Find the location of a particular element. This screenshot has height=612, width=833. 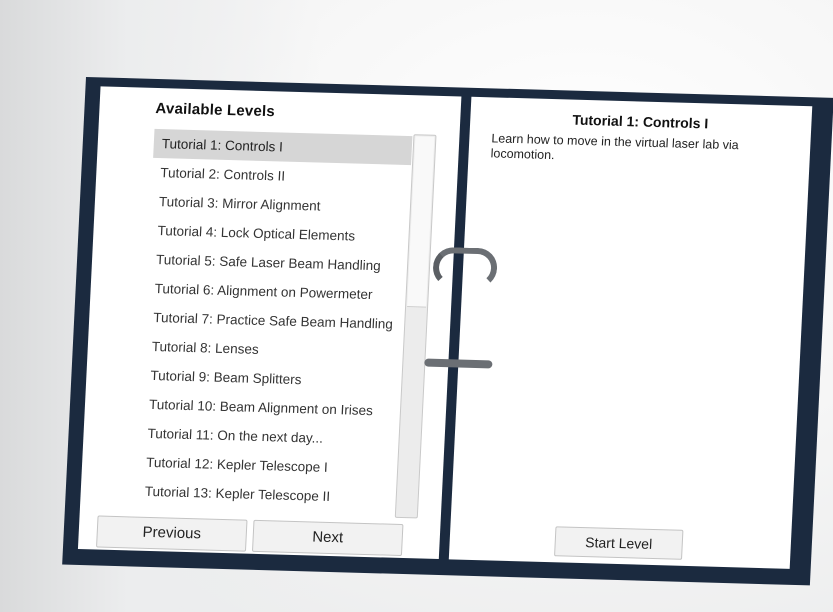

next-button: Next is located at coordinates (327, 538).